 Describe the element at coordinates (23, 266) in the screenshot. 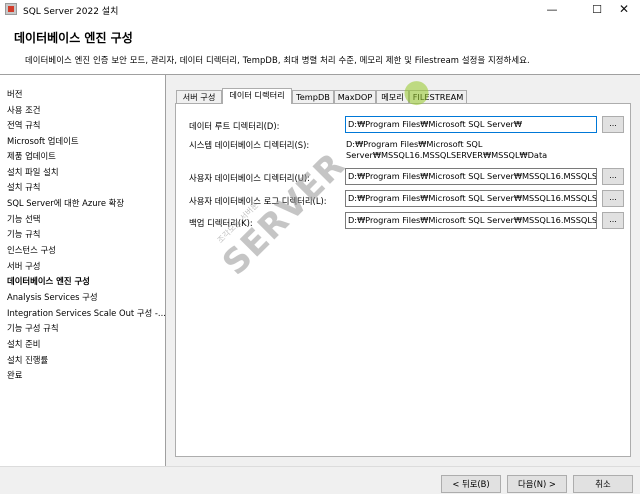

I see `sidebar-item-server-configuration: 서버 구성` at that location.